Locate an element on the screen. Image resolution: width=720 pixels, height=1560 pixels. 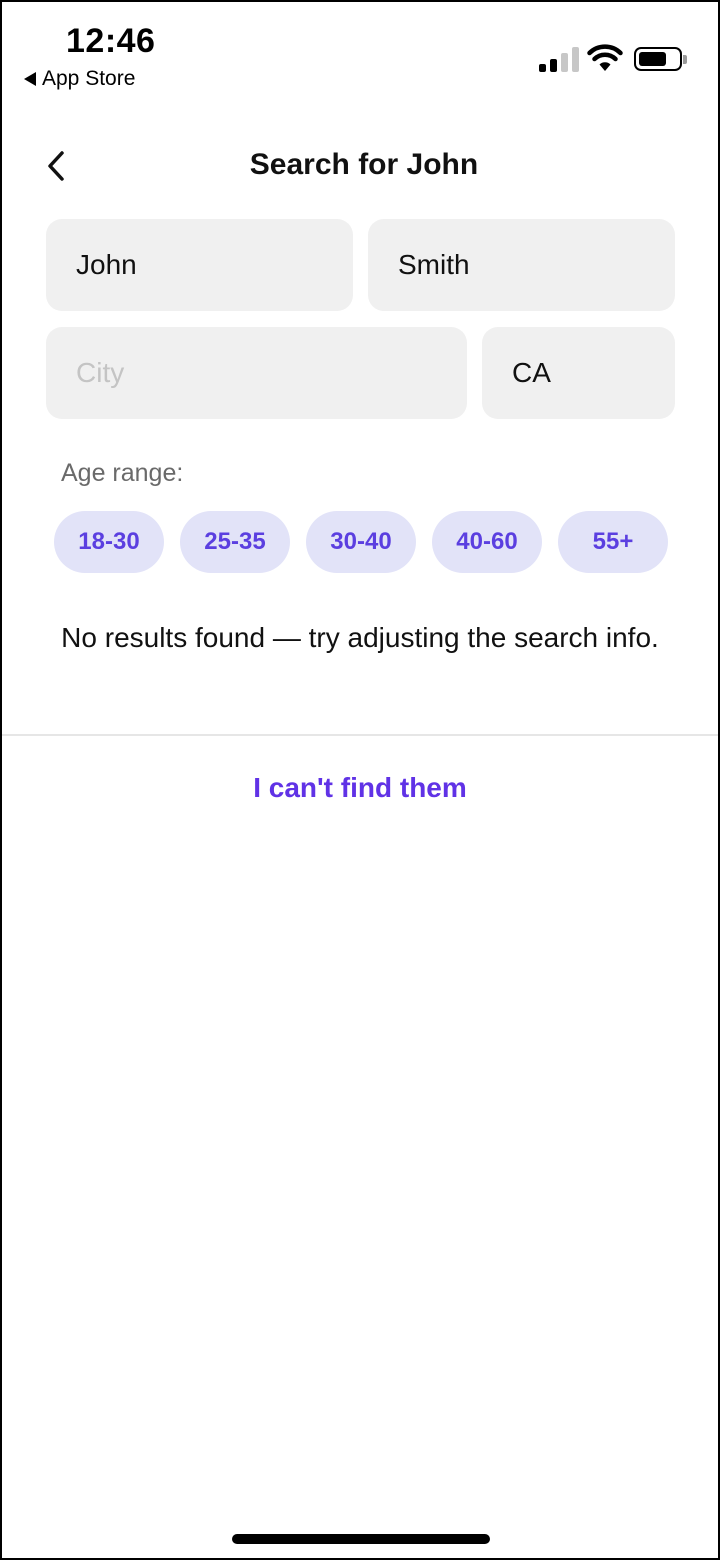
age-range-chips: 18-30 25-35 30-40 40-60 55+ is located at coordinates (361, 542).